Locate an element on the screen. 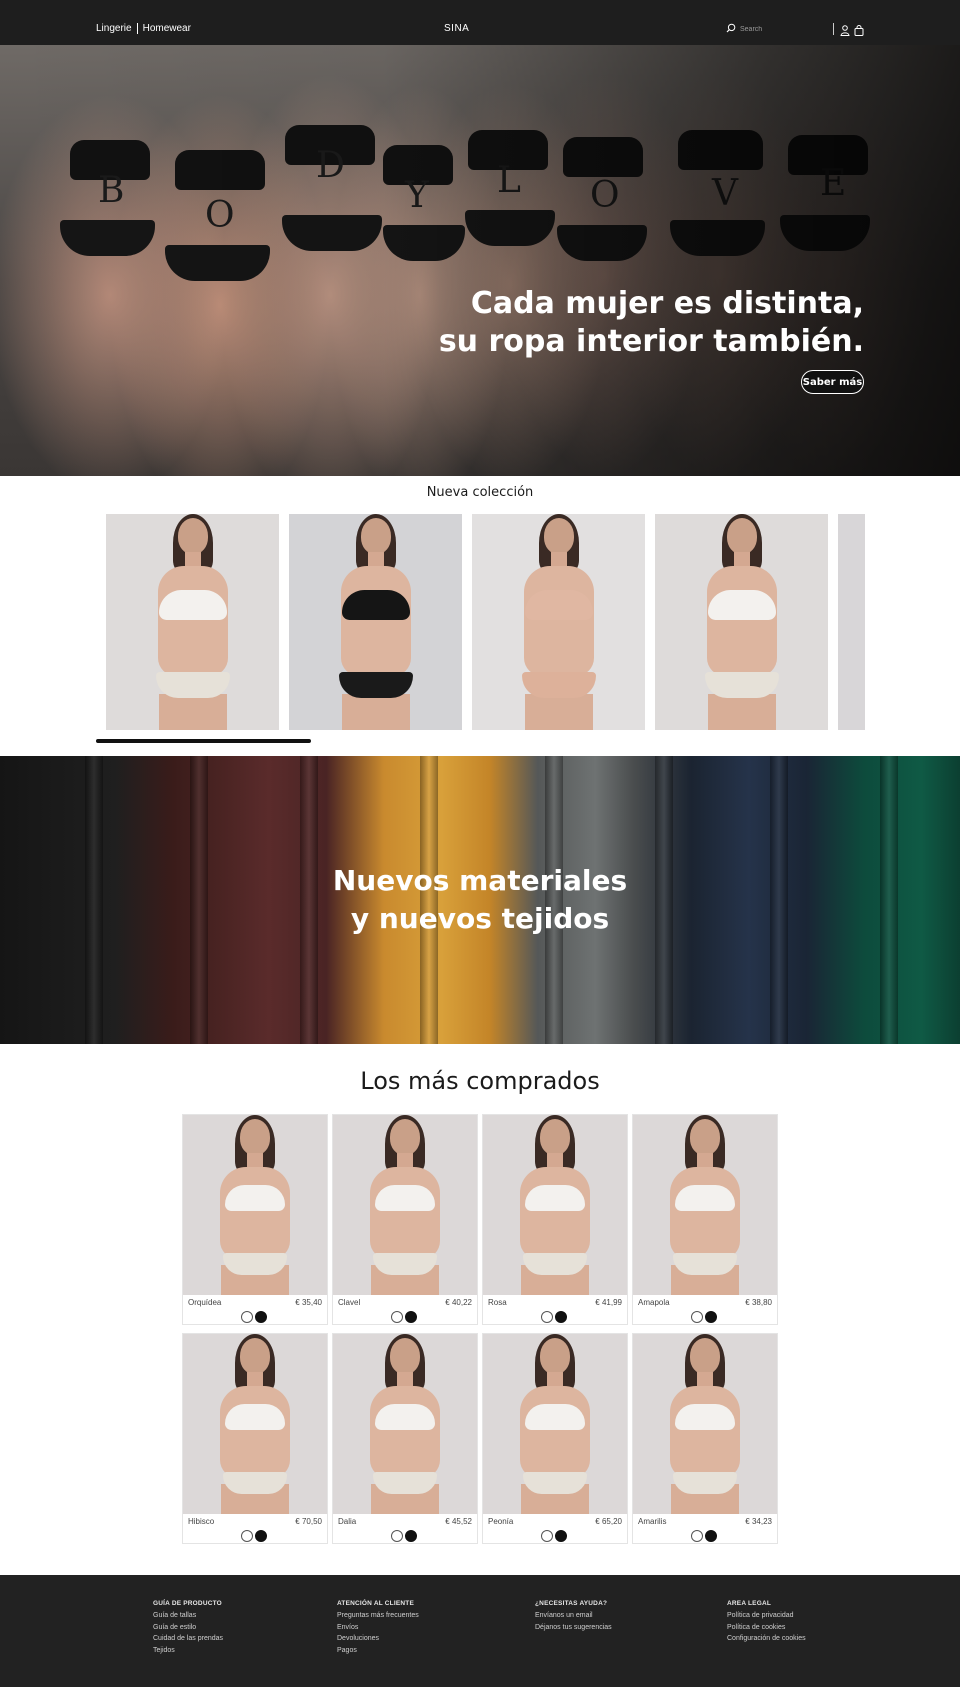  shopping-bag-icon is located at coordinates (859, 32).